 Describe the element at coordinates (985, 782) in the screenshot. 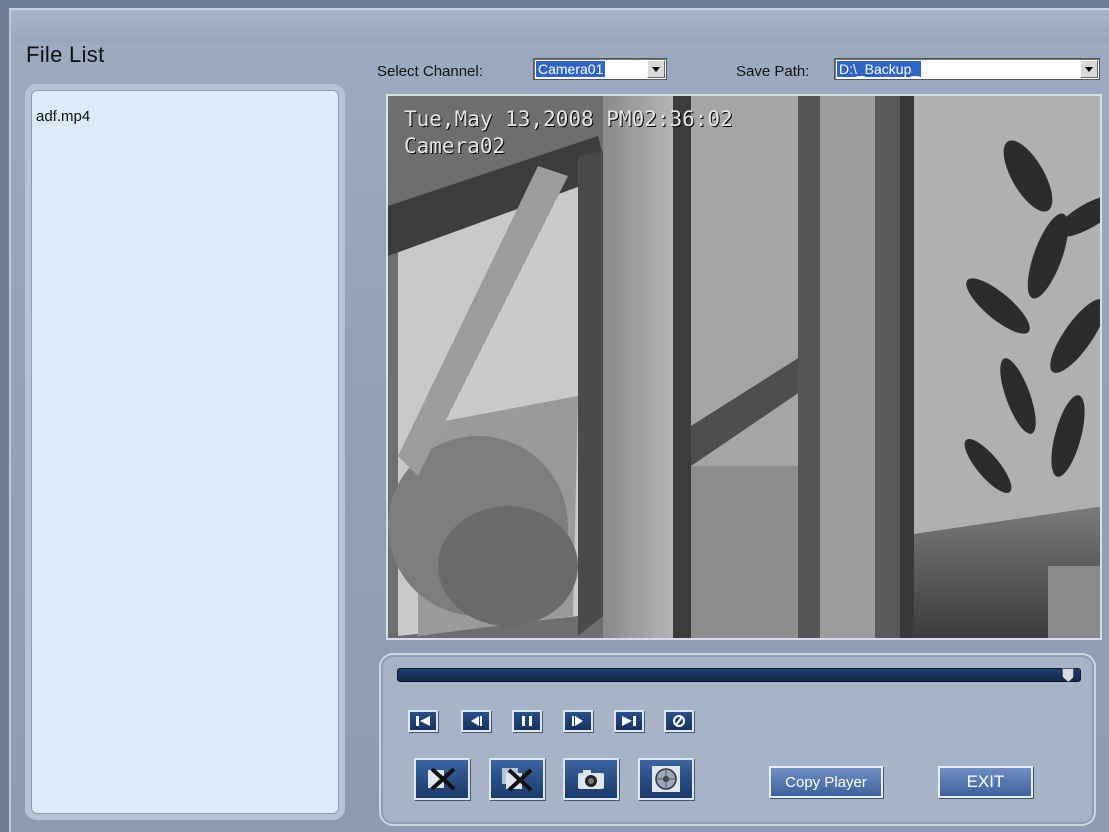

I see `exit-button: EXIT` at that location.